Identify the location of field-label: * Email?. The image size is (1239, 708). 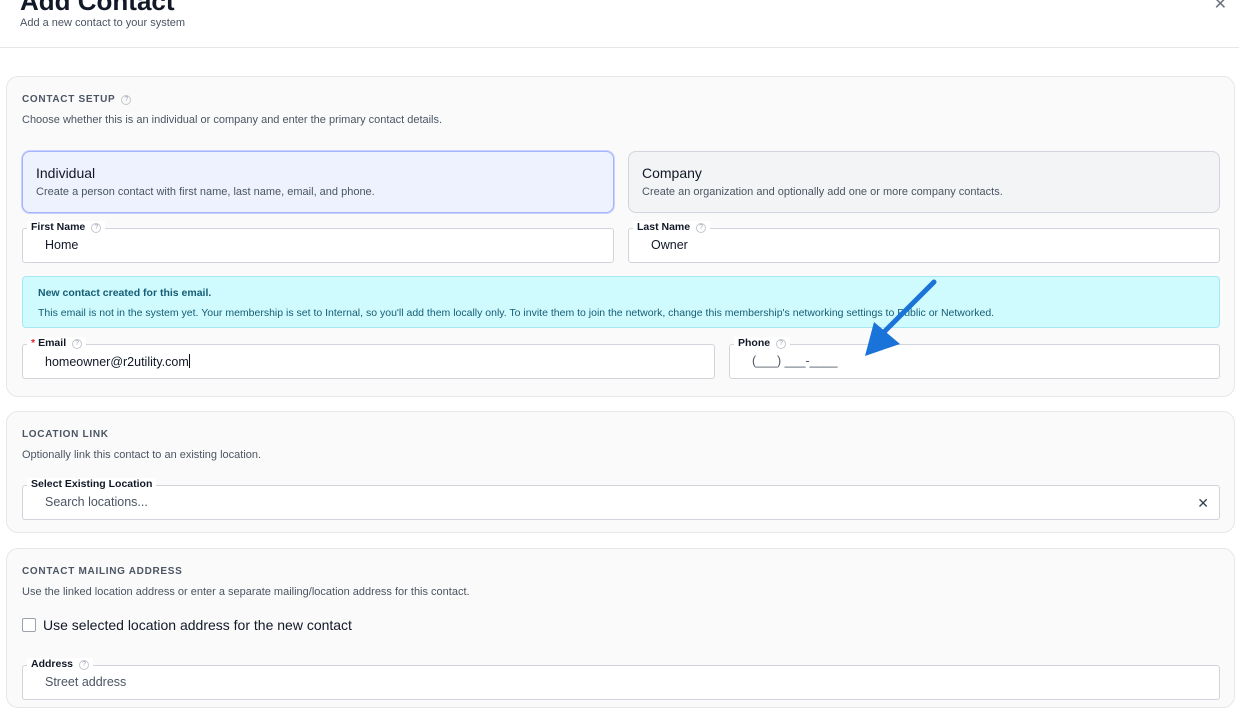
(57, 343).